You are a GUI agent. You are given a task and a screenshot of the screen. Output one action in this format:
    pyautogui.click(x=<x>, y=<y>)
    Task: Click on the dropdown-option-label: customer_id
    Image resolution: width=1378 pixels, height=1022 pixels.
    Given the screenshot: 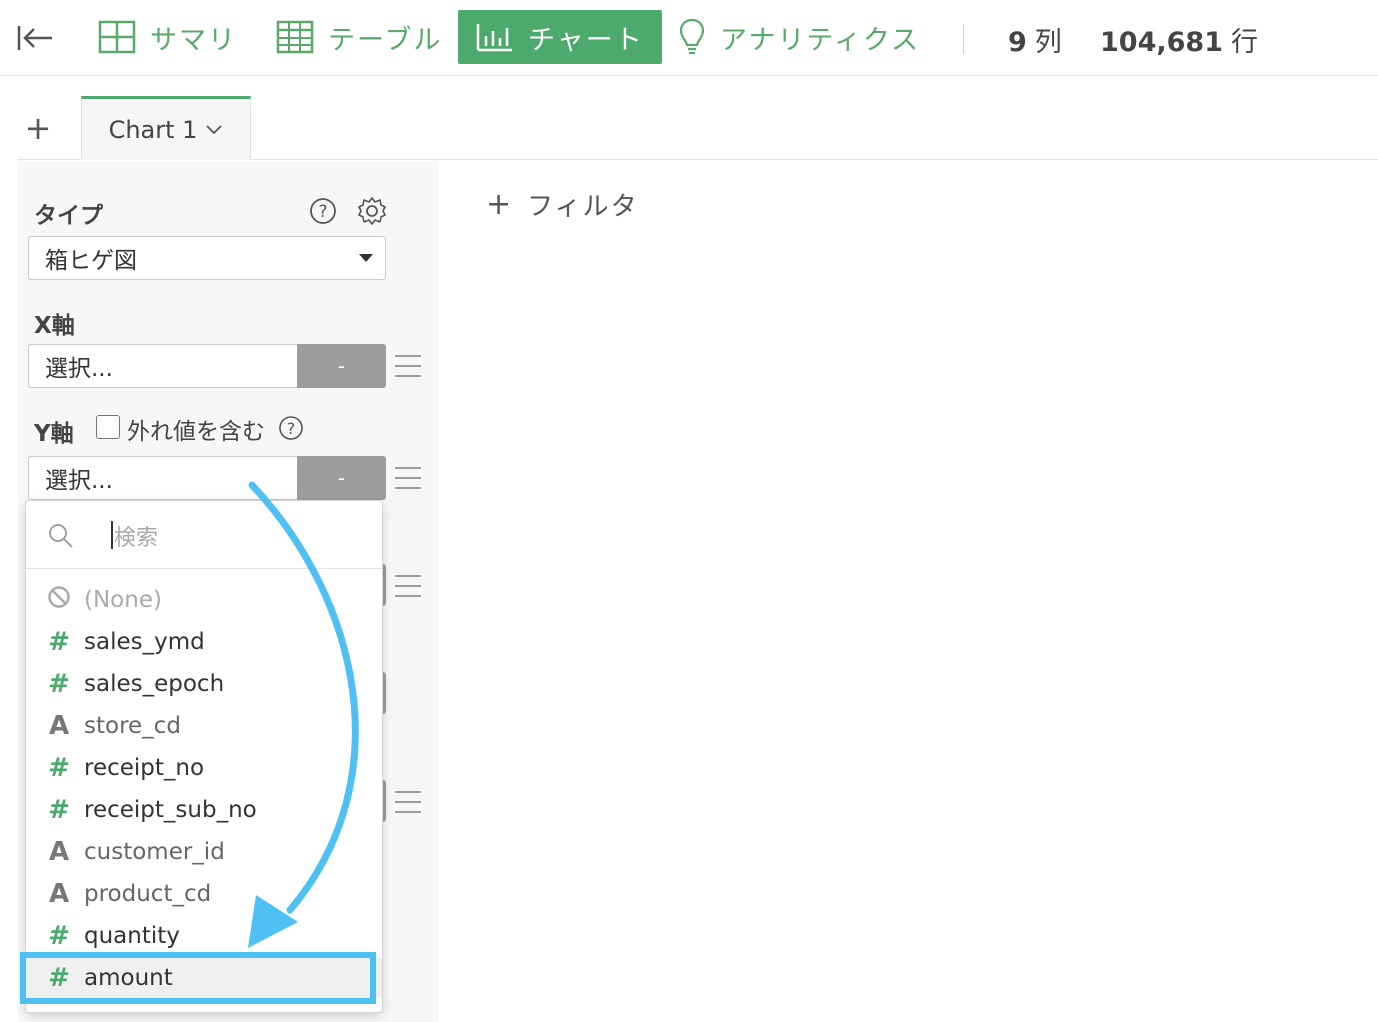 What is the action you would take?
    pyautogui.click(x=154, y=852)
    